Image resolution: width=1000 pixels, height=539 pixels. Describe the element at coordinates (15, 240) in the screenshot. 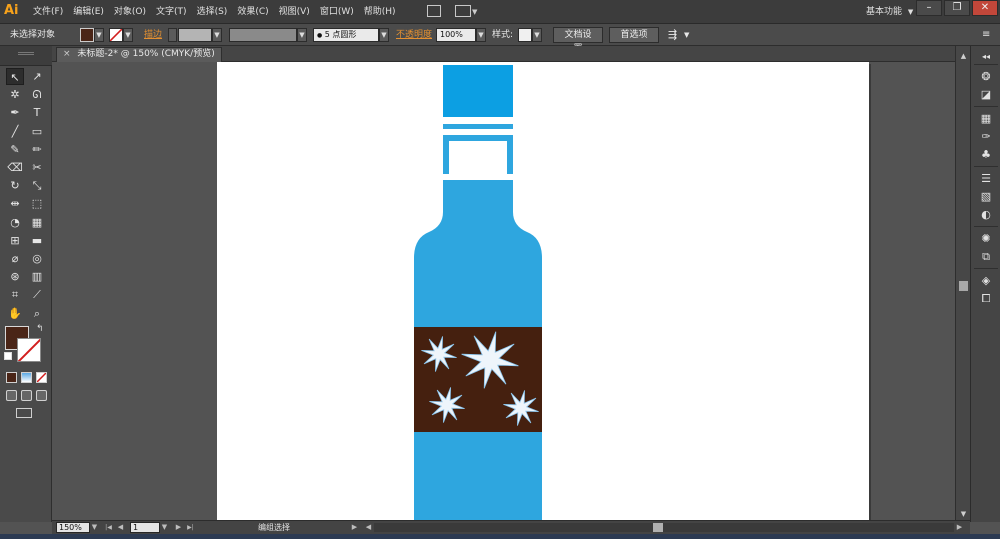

I see `mesh-tool-icon: ⊞` at that location.